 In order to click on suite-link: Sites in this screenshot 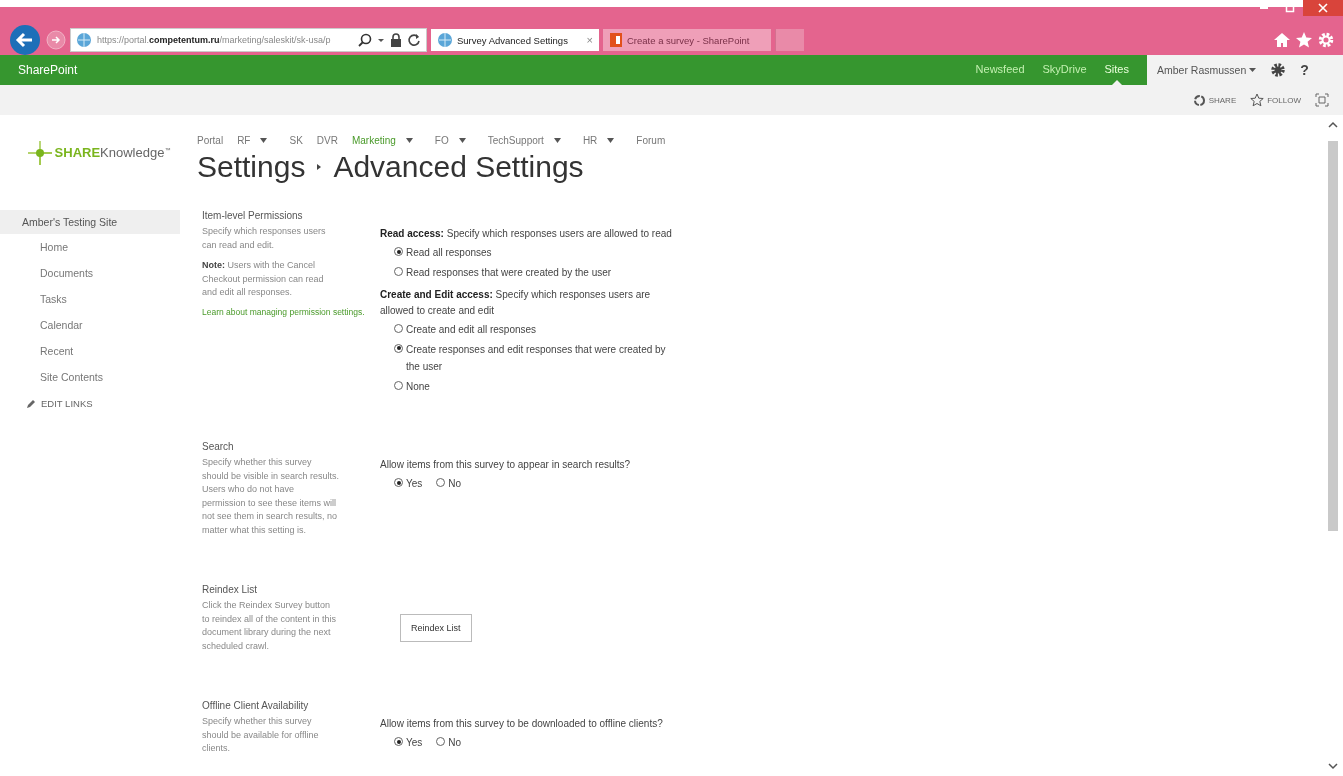, I will do `click(1116, 70)`.